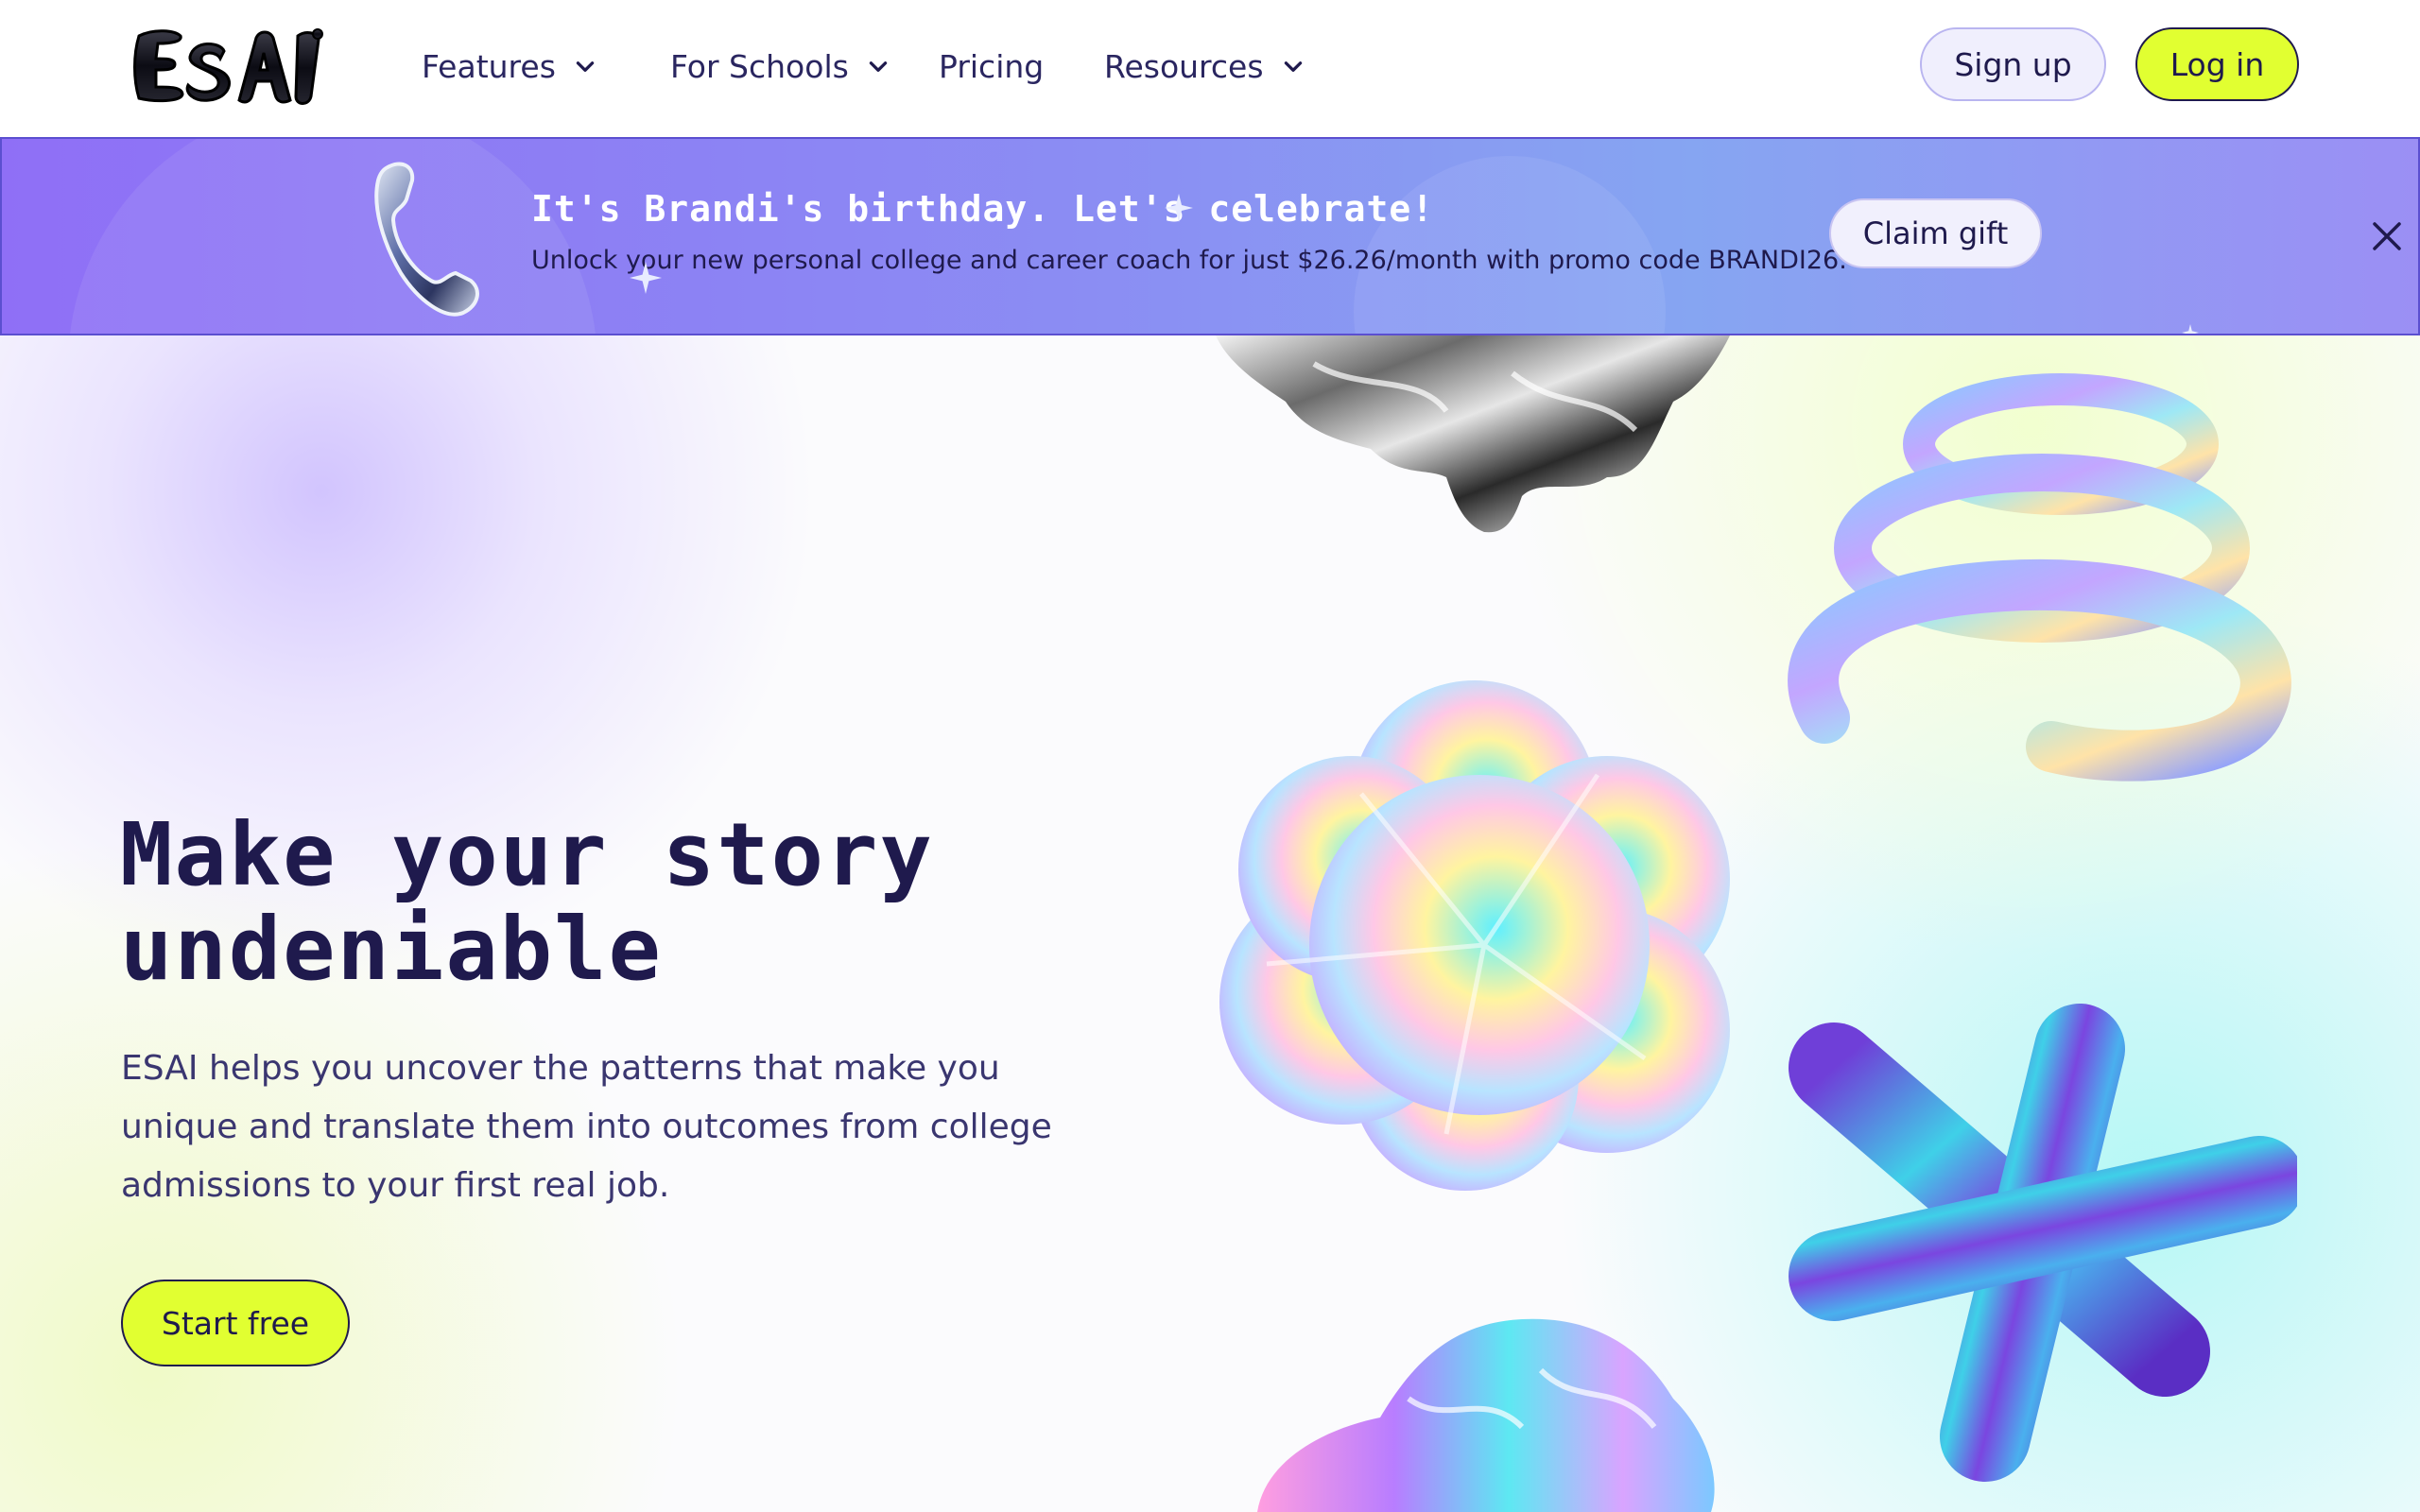 This screenshot has width=2420, height=1512. Describe the element at coordinates (983, 209) in the screenshot. I see `banner-title: It's Brandi's birthday. Let's celebrate!` at that location.